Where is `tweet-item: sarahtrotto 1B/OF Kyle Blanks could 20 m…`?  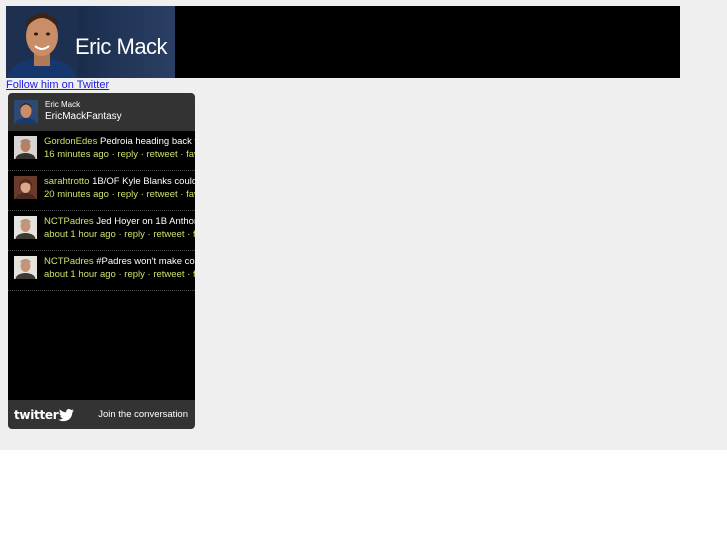 tweet-item: sarahtrotto 1B/OF Kyle Blanks could 20 m… is located at coordinates (101, 191).